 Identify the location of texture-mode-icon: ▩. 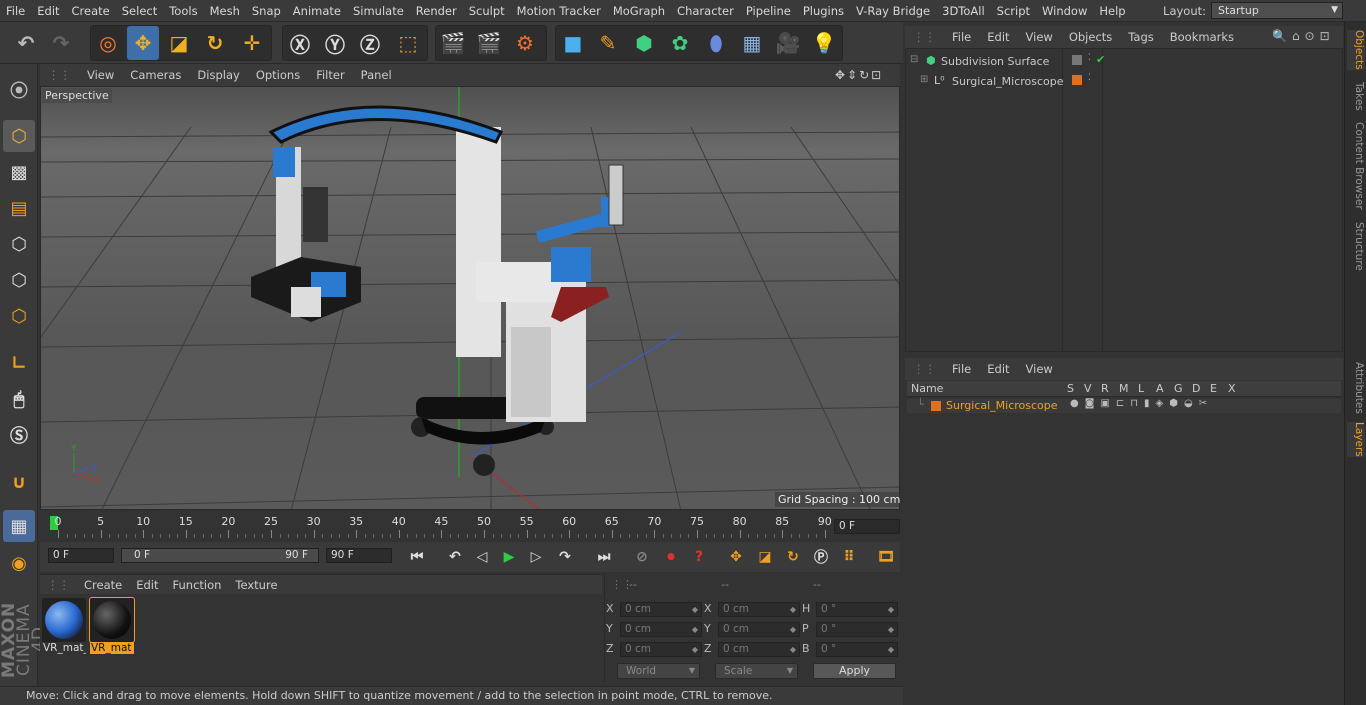
(19, 172).